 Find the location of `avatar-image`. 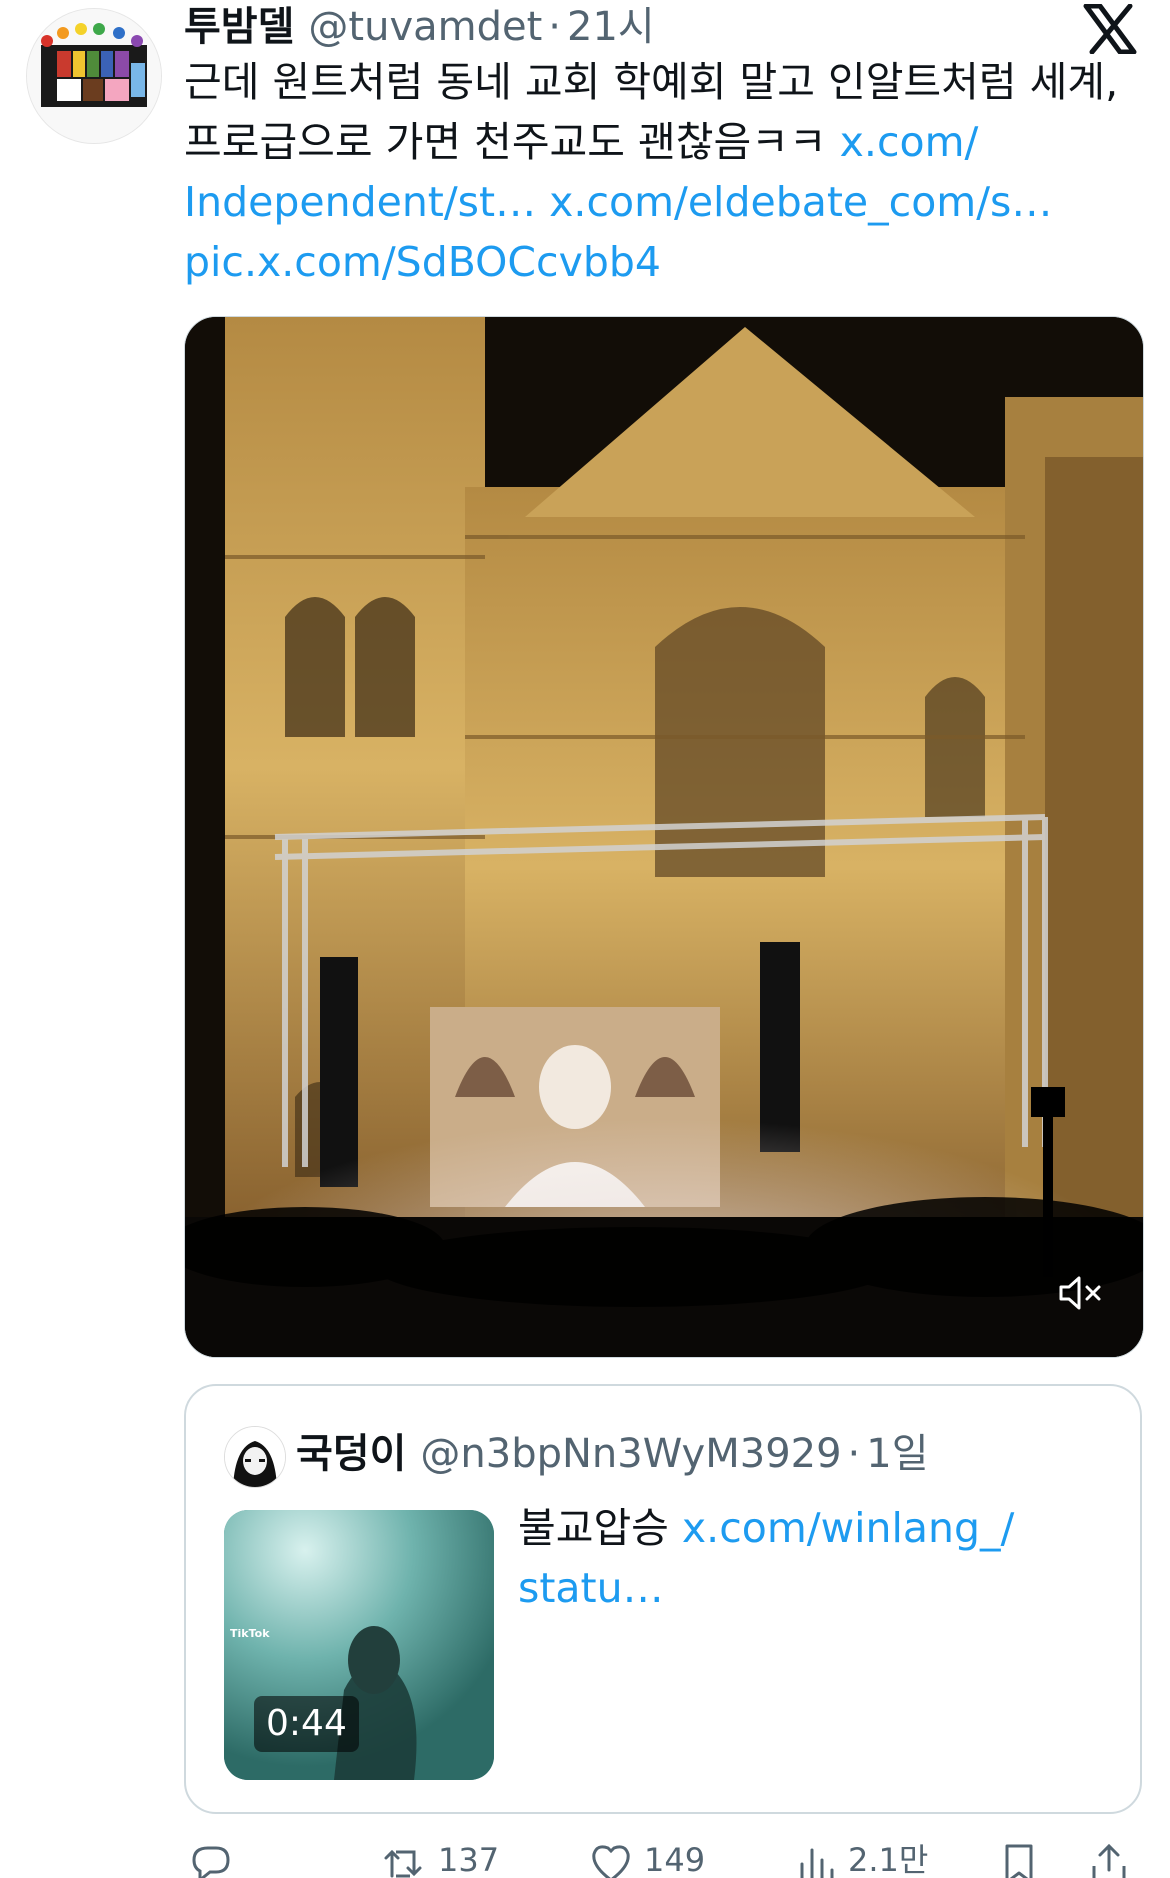

avatar-image is located at coordinates (94, 76).